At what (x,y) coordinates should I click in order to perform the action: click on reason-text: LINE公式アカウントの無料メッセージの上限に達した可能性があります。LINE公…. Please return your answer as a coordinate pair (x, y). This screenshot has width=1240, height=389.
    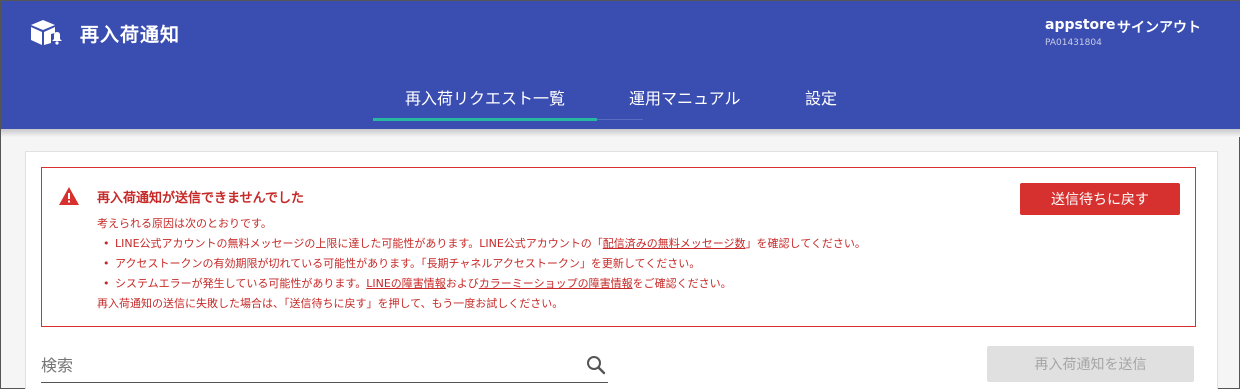
    Looking at the image, I should click on (359, 243).